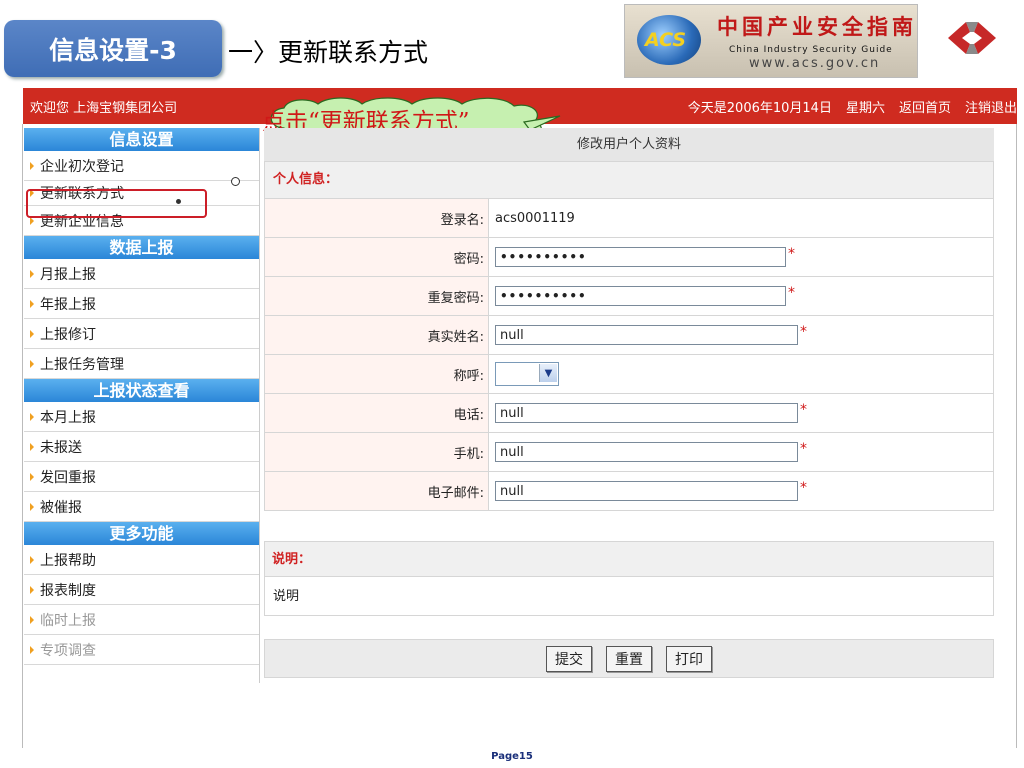 The image size is (1024, 768). What do you see at coordinates (61, 447) in the screenshot?
I see `sidebar-item-label: 未报送` at bounding box center [61, 447].